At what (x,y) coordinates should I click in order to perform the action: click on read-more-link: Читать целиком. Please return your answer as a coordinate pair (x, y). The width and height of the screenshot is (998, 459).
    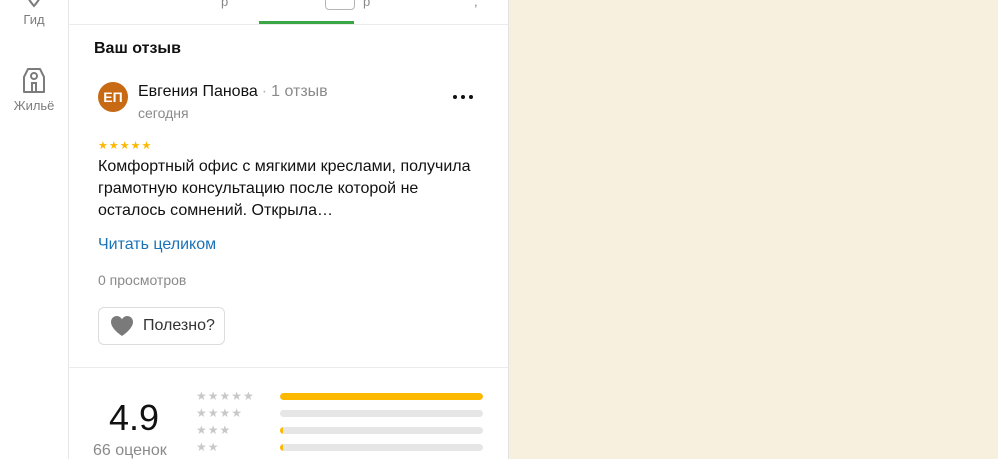
    Looking at the image, I should click on (157, 245).